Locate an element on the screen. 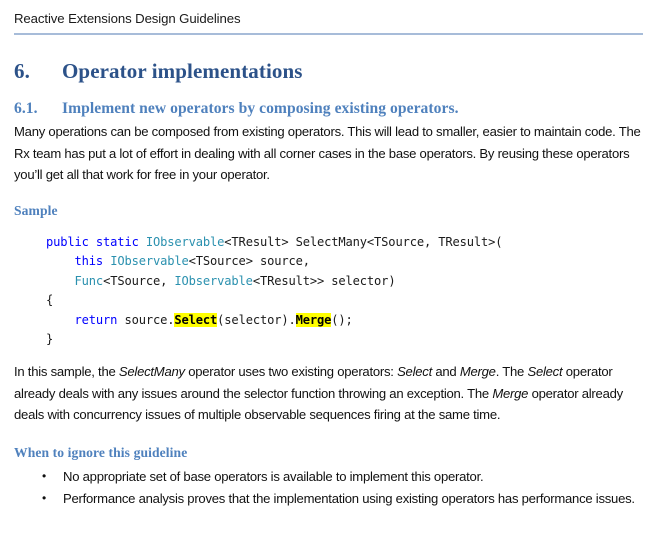 The width and height of the screenshot is (657, 550). code-line: return source.Select(selector).Merge(); is located at coordinates (199, 319).